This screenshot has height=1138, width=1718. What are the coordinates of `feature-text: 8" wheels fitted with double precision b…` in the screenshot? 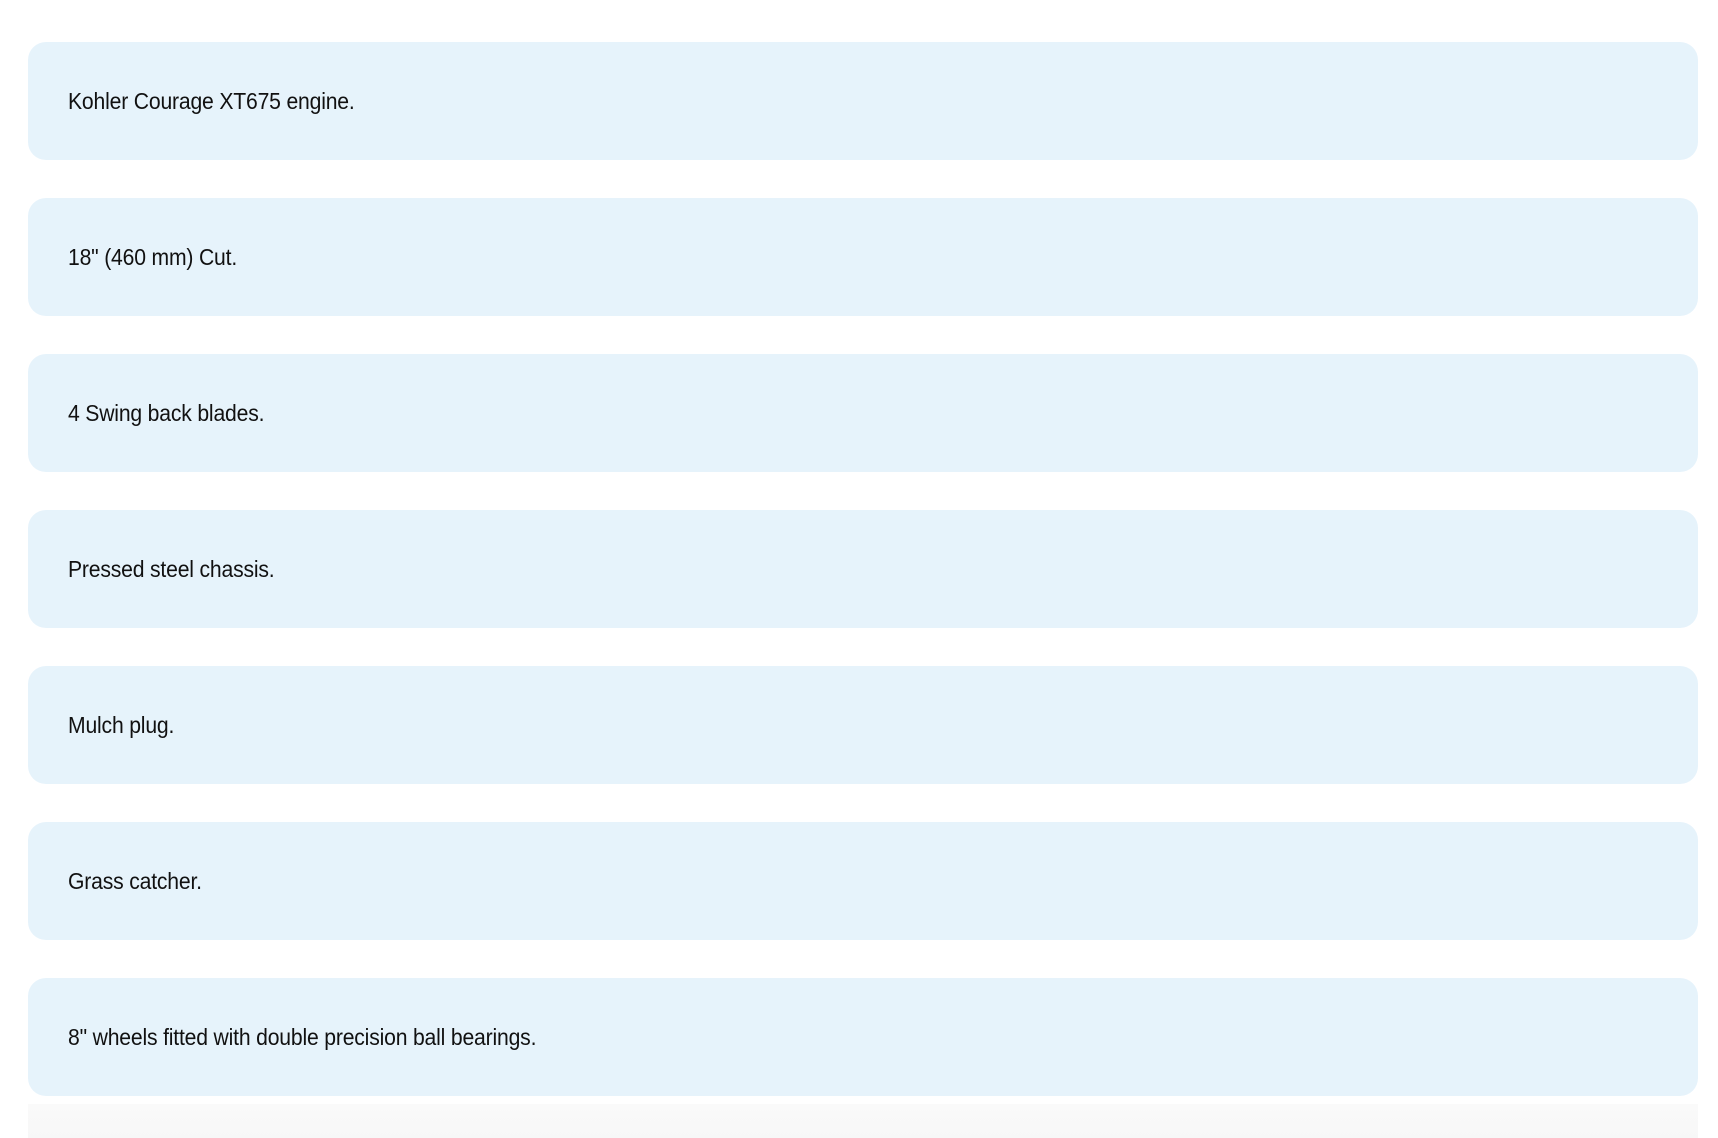 It's located at (302, 1036).